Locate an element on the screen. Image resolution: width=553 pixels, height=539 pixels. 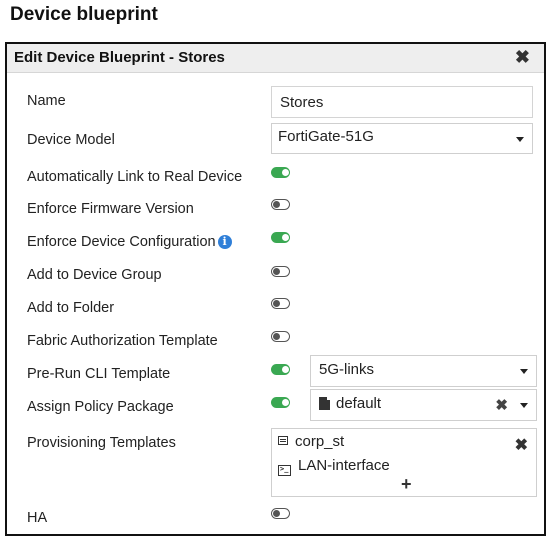
remove-template-button: ✖ is located at coordinates (521, 445).